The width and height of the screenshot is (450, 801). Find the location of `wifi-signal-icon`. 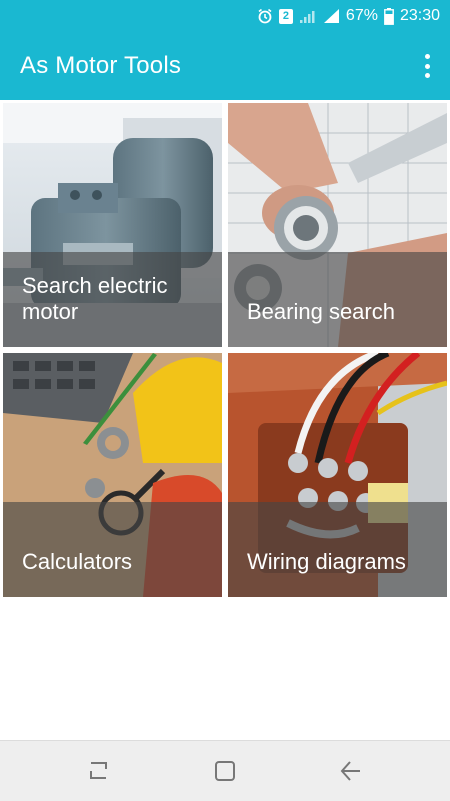

wifi-signal-icon is located at coordinates (308, 16).